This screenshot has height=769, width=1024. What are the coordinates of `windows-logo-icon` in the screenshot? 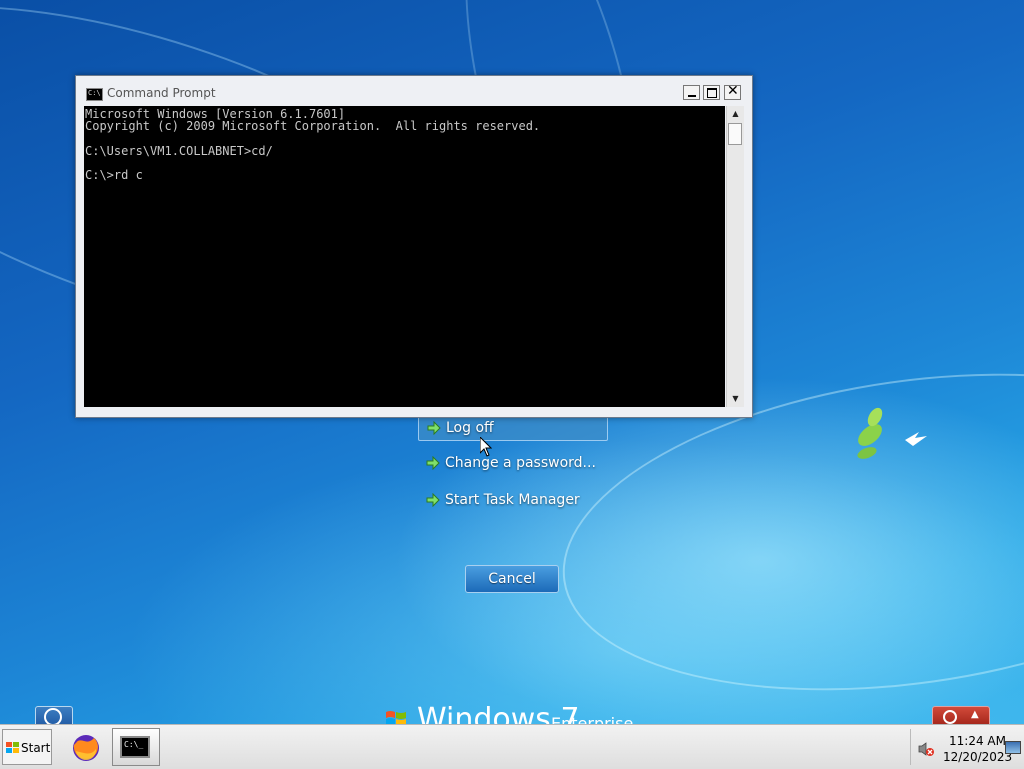 It's located at (12, 747).